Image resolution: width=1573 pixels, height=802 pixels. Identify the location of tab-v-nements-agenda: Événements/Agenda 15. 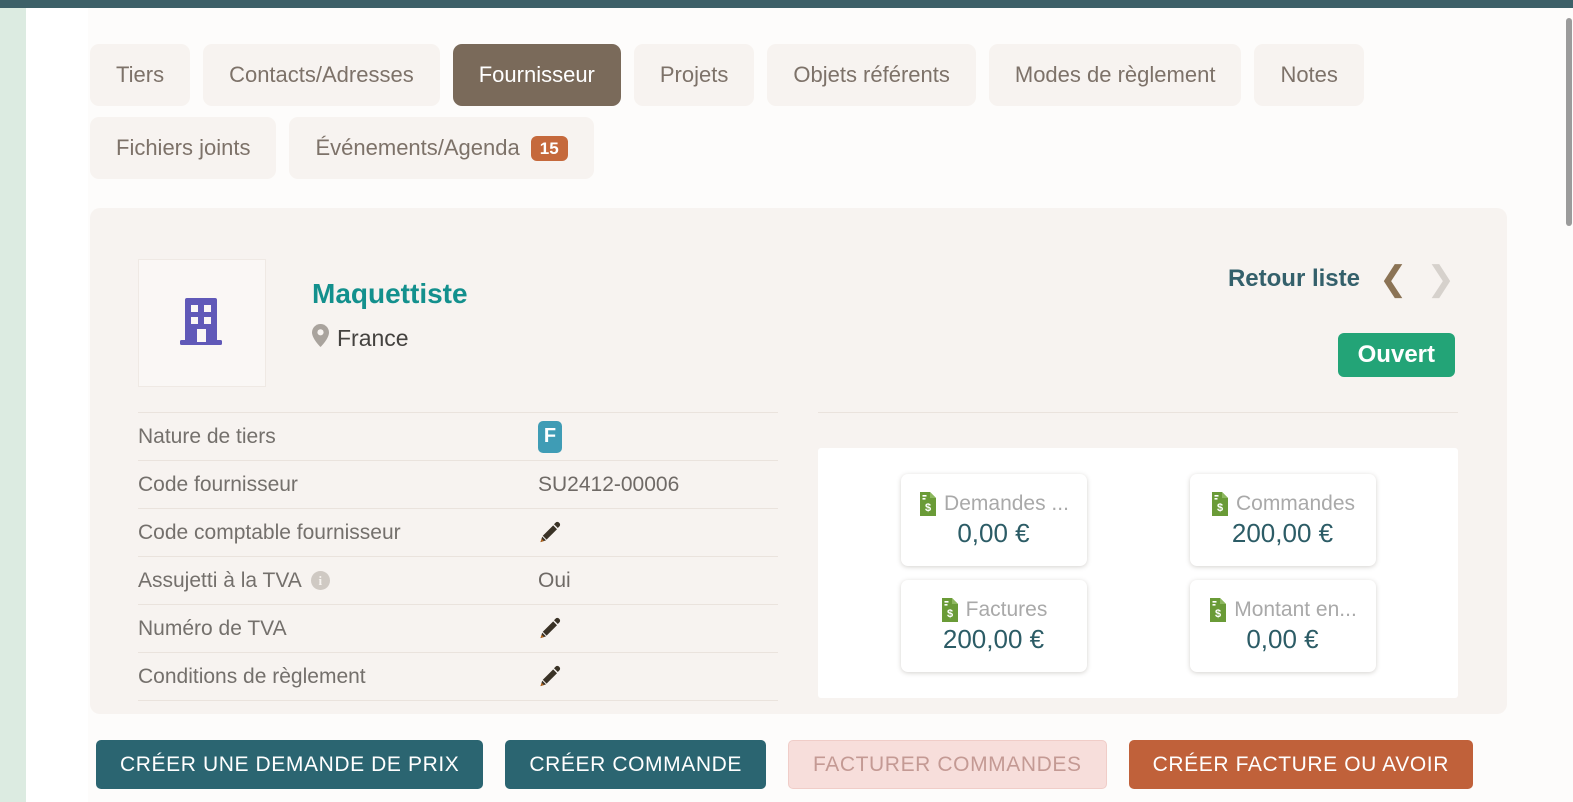
(441, 148).